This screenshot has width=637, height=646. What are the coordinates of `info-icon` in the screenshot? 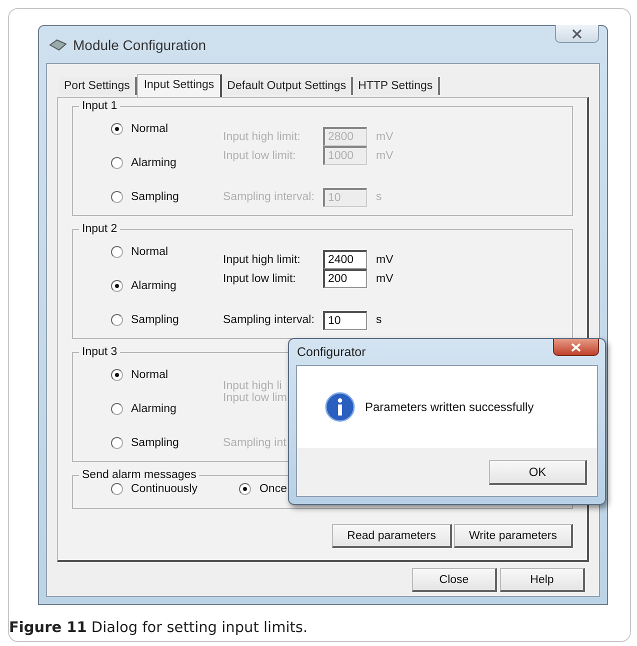 It's located at (340, 407).